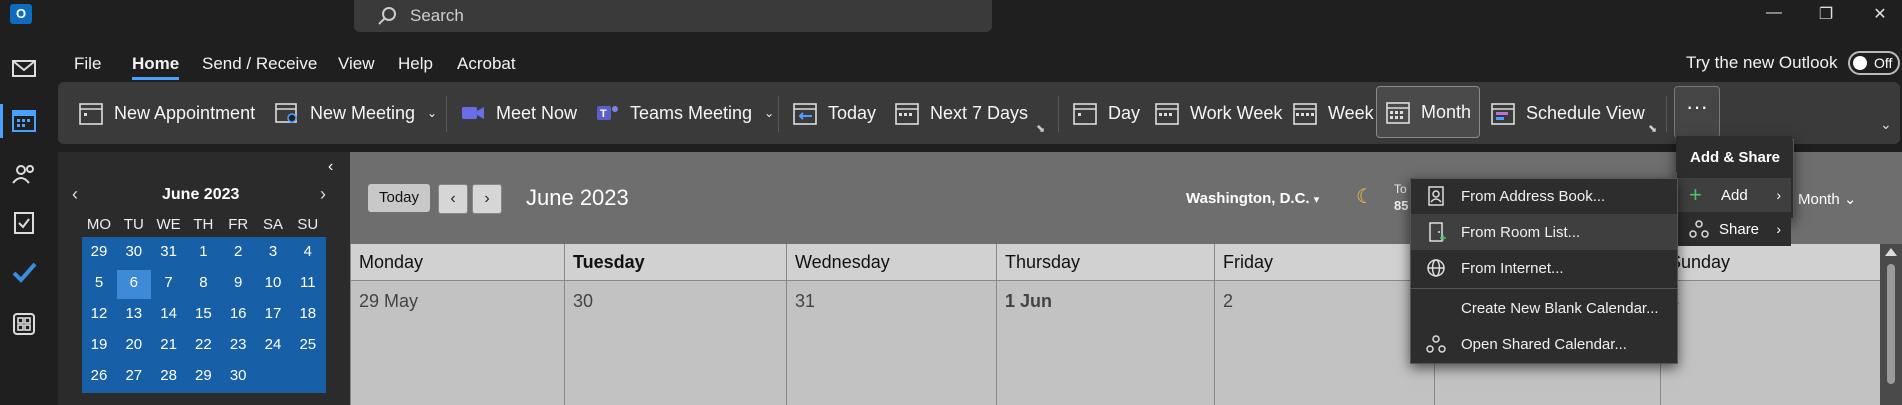 The width and height of the screenshot is (1902, 405). I want to click on try-new-outlook-toggle: Off, so click(1874, 63).